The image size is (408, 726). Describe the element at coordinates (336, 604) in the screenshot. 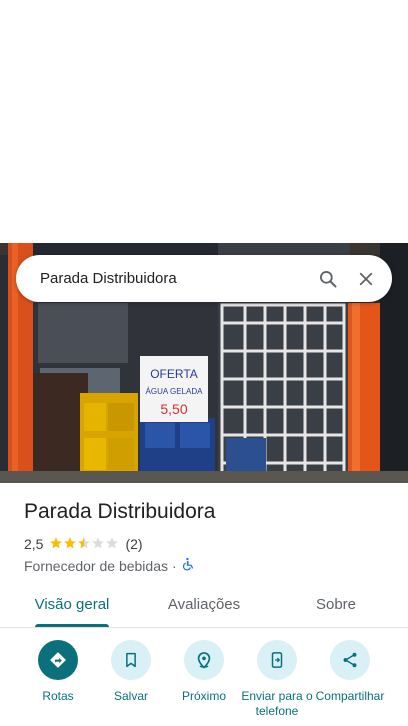

I see `tab-about: Sobre` at that location.